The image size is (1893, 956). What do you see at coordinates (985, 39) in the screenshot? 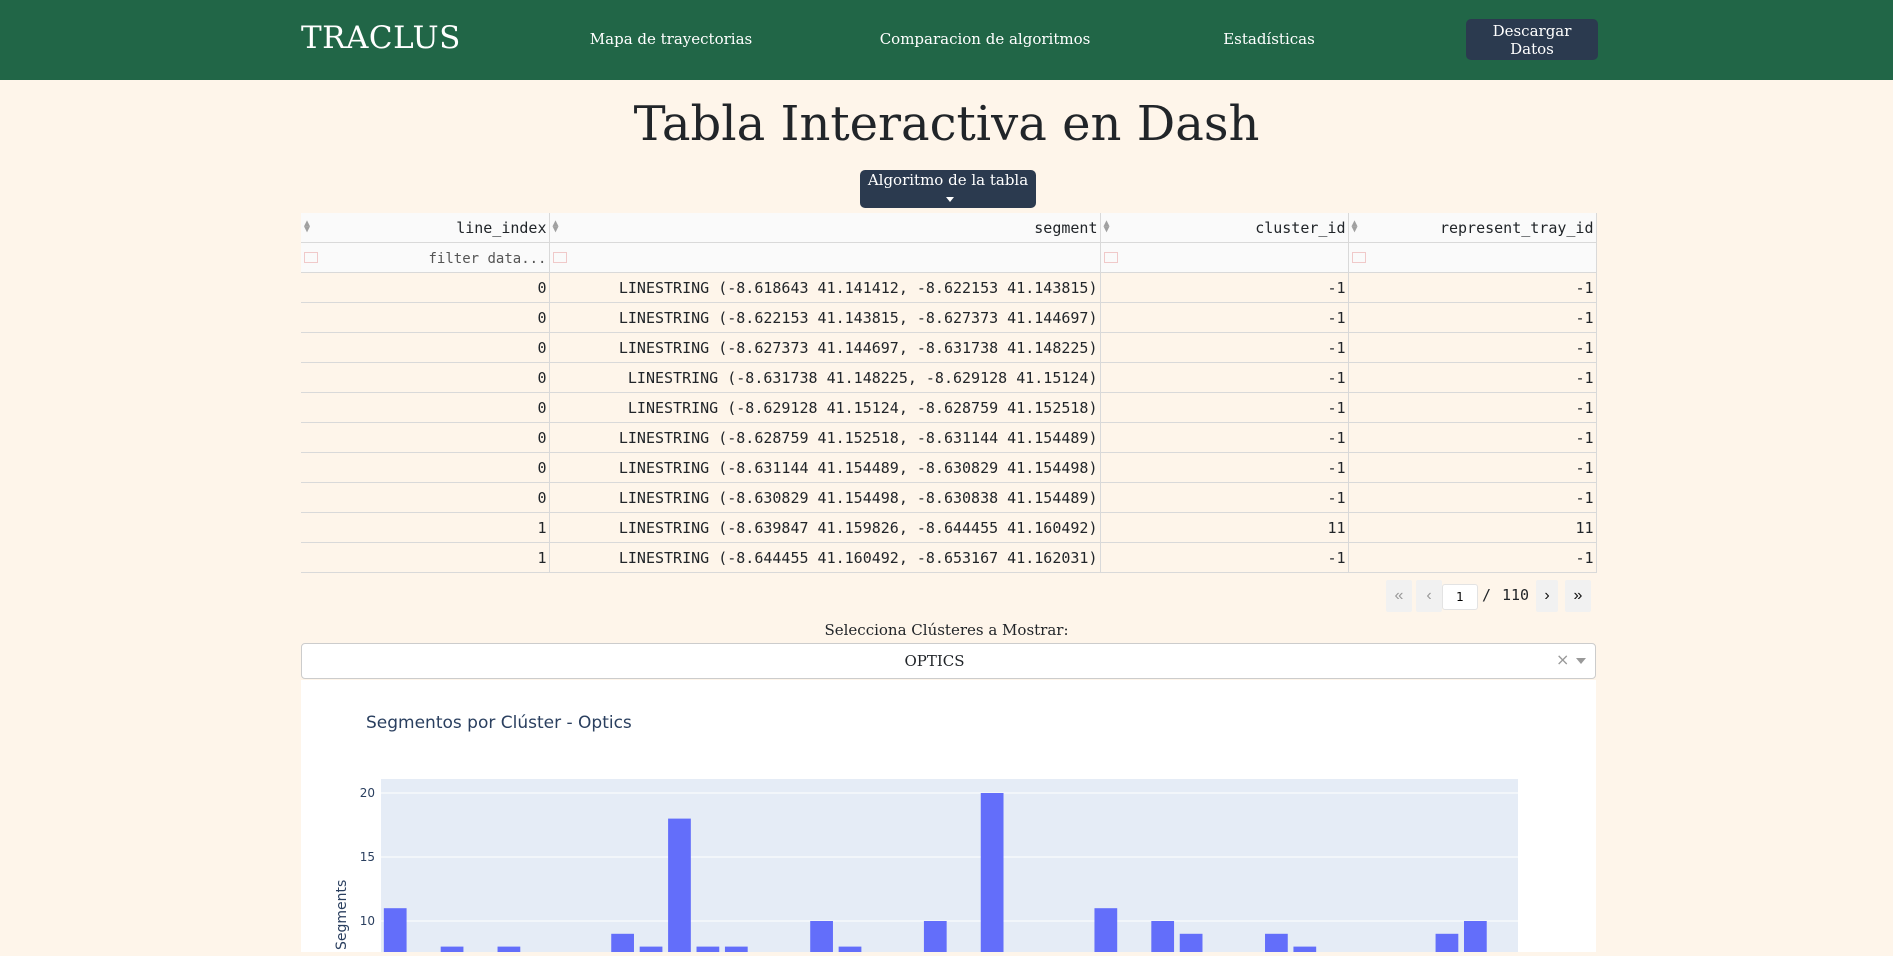
I see `nav-link-comparacion: Comparacion de algoritmos` at bounding box center [985, 39].